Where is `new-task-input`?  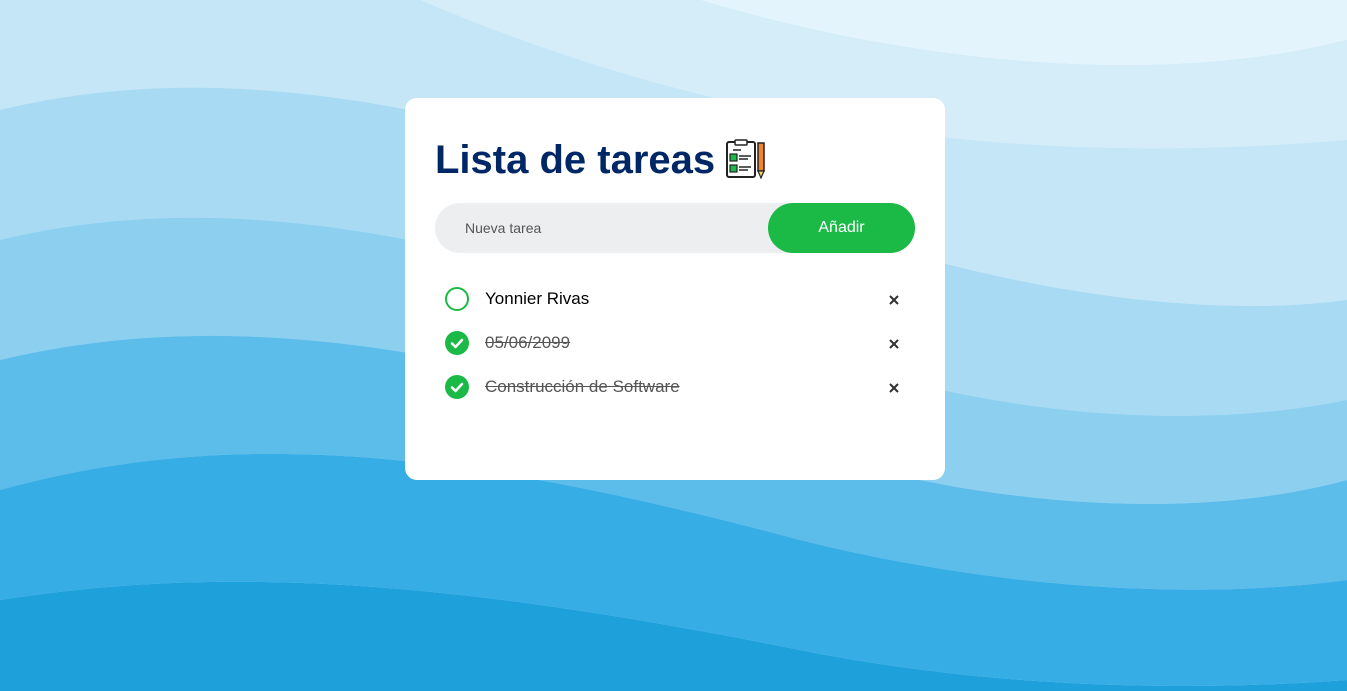
new-task-input is located at coordinates (601, 228).